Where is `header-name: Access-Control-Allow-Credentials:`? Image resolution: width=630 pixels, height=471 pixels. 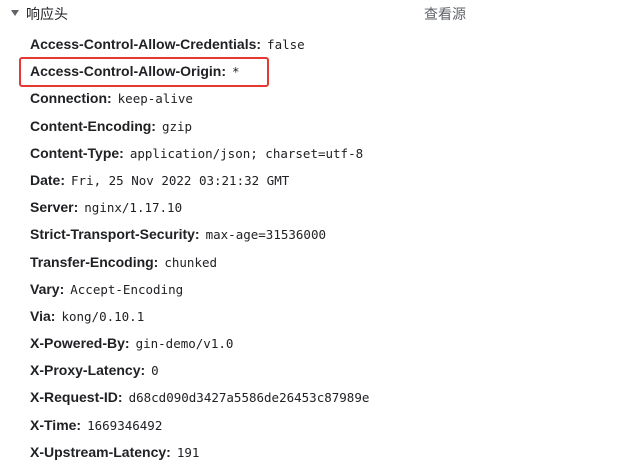 header-name: Access-Control-Allow-Credentials: is located at coordinates (146, 44).